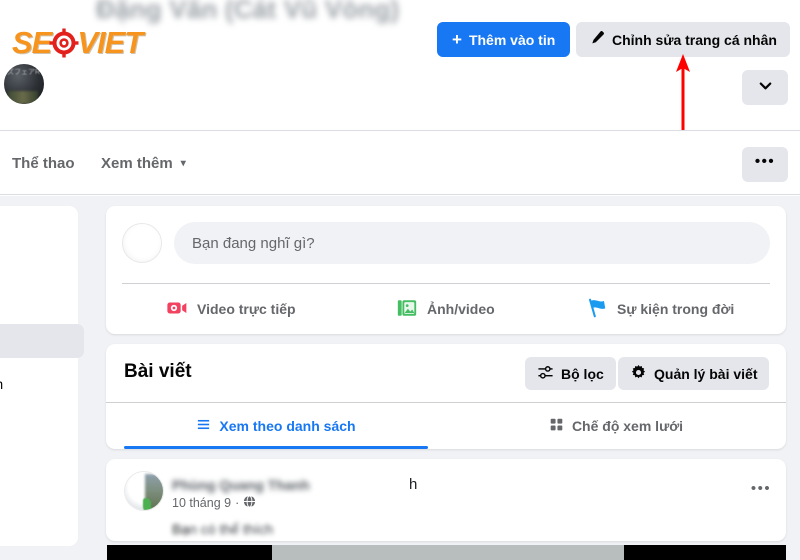 Image resolution: width=800 pixels, height=560 pixels. I want to click on left-sidebar-card: imix.com, so click(42, 376).